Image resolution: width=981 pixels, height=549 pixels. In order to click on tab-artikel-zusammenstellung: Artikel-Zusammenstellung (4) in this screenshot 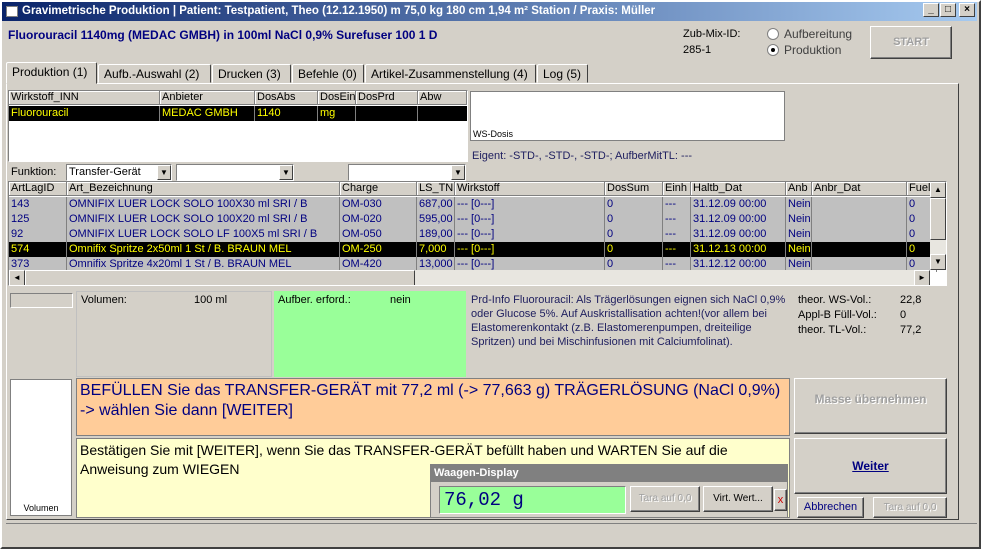, I will do `click(450, 73)`.